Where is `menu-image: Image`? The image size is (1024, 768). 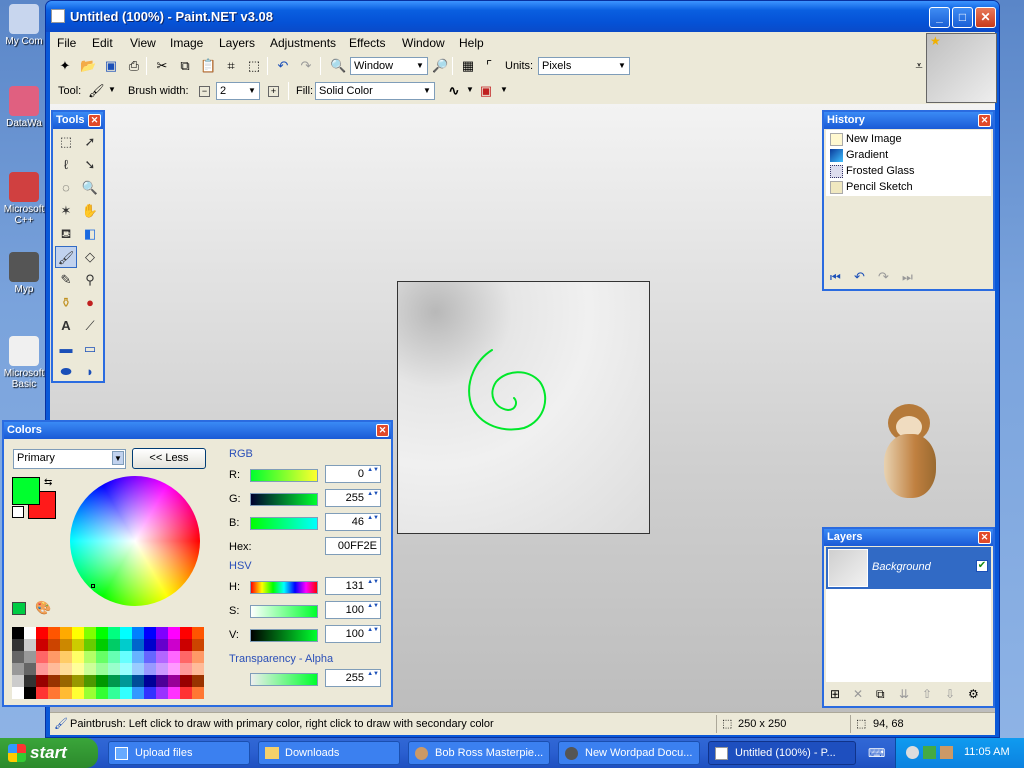 menu-image: Image is located at coordinates (186, 43).